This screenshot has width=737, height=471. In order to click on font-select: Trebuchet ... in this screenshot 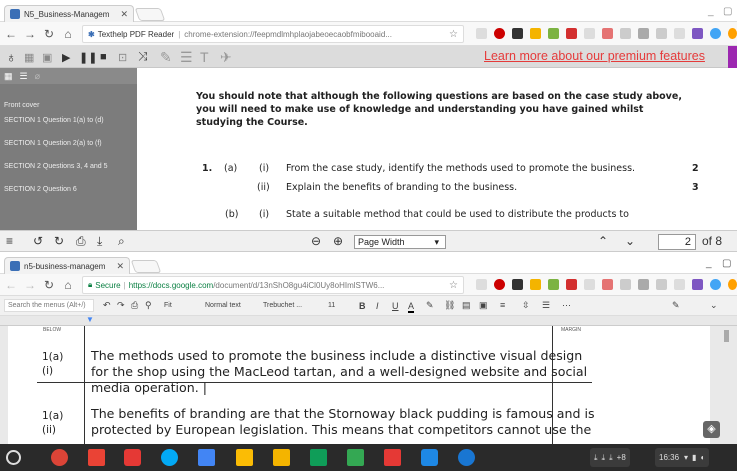, I will do `click(282, 305)`.